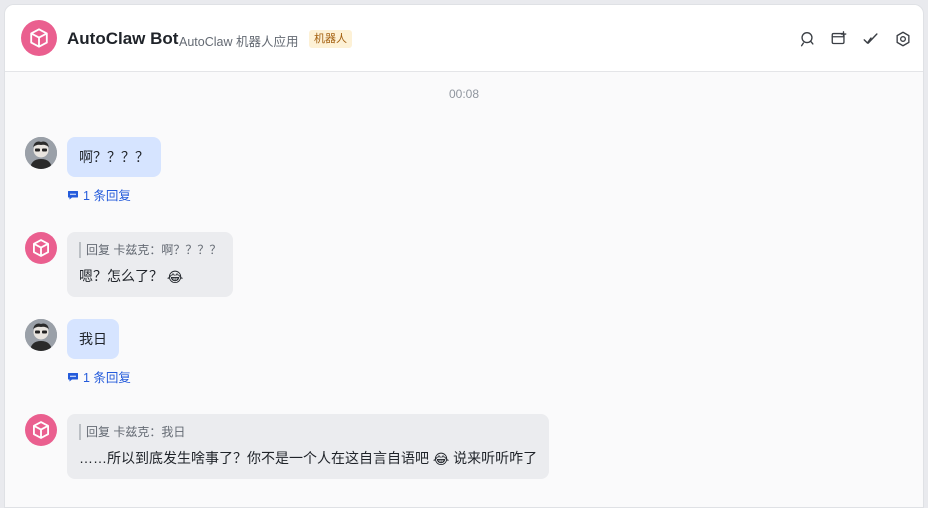 The image size is (928, 508). What do you see at coordinates (150, 264) in the screenshot?
I see `message-bubble-bot: 回复 卡兹克：啊？？？？ 嗯？怎么了？ 😂` at bounding box center [150, 264].